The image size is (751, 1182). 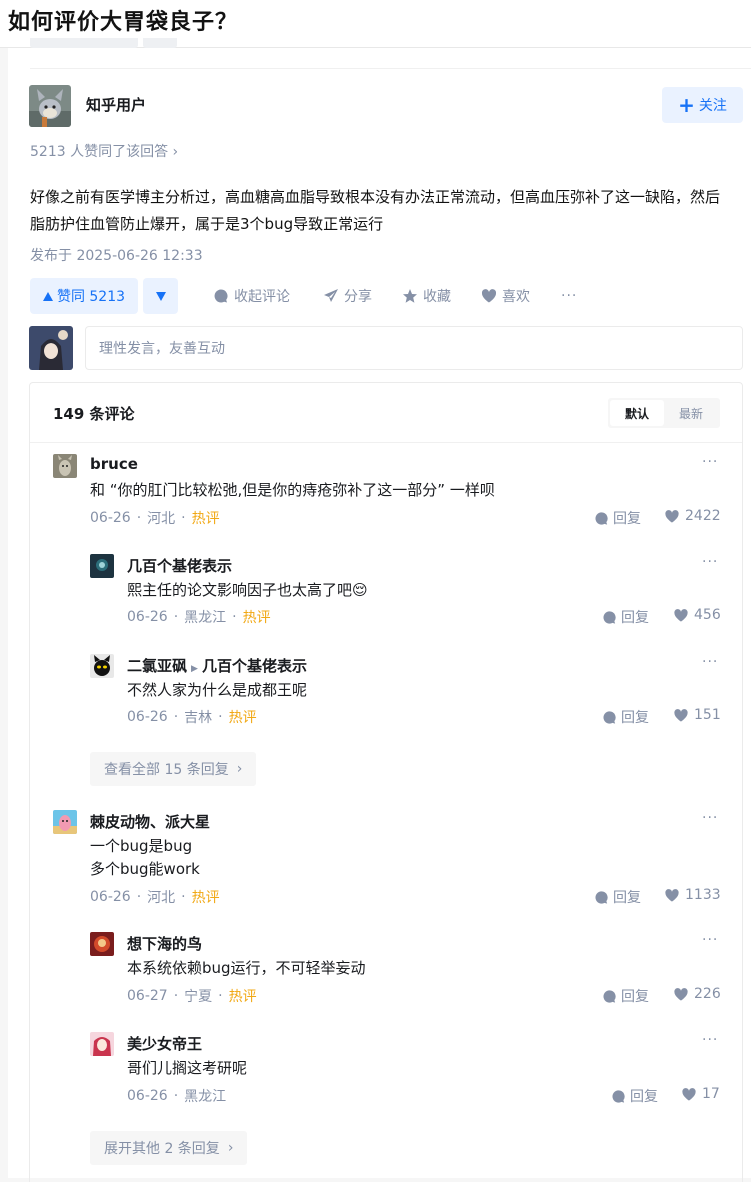 I want to click on collapse-comments-button: 收起评论, so click(x=251, y=296).